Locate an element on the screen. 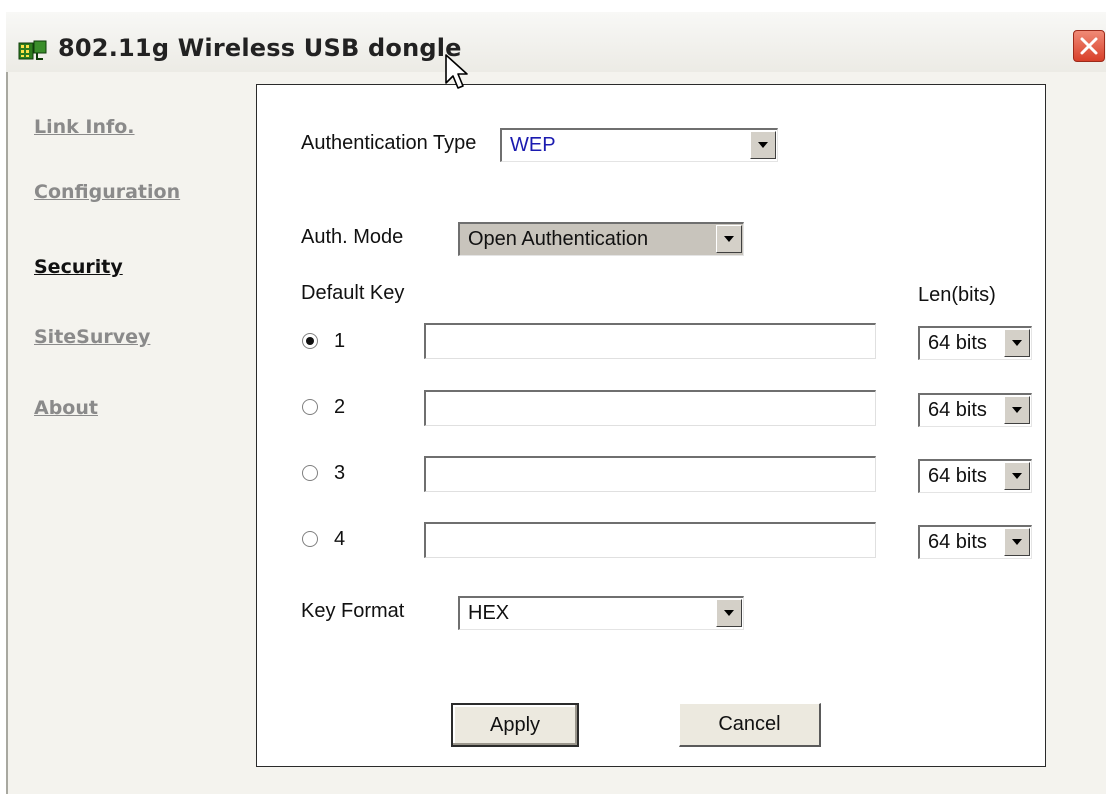 This screenshot has width=1108, height=794. close-button is located at coordinates (1089, 46).